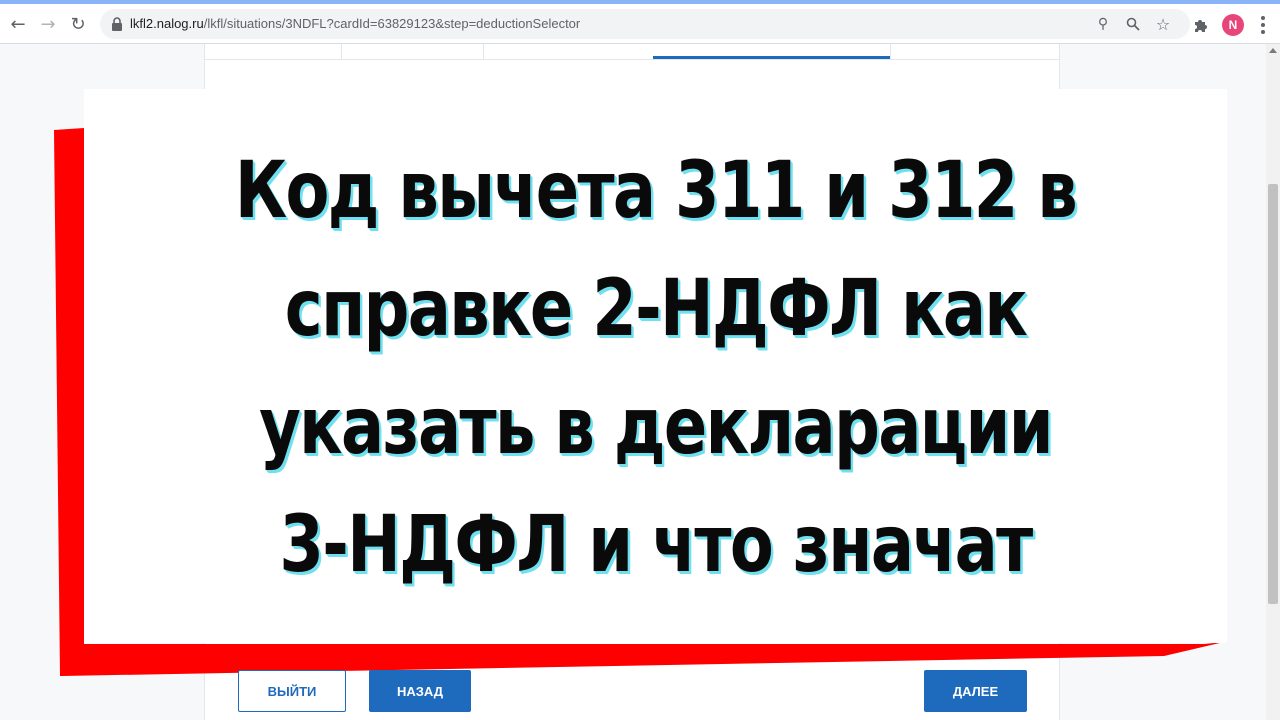 The height and width of the screenshot is (720, 1280). Describe the element at coordinates (167, 23) in the screenshot. I see `url-host: lkfl2.nalog.ru` at that location.